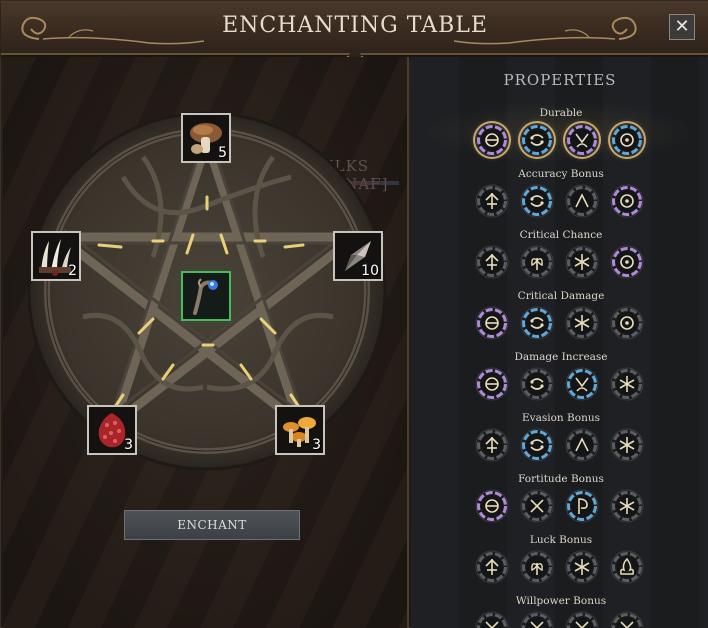 Image resolution: width=708 pixels, height=628 pixels. I want to click on property-name: Willpower Bonus, so click(561, 601).